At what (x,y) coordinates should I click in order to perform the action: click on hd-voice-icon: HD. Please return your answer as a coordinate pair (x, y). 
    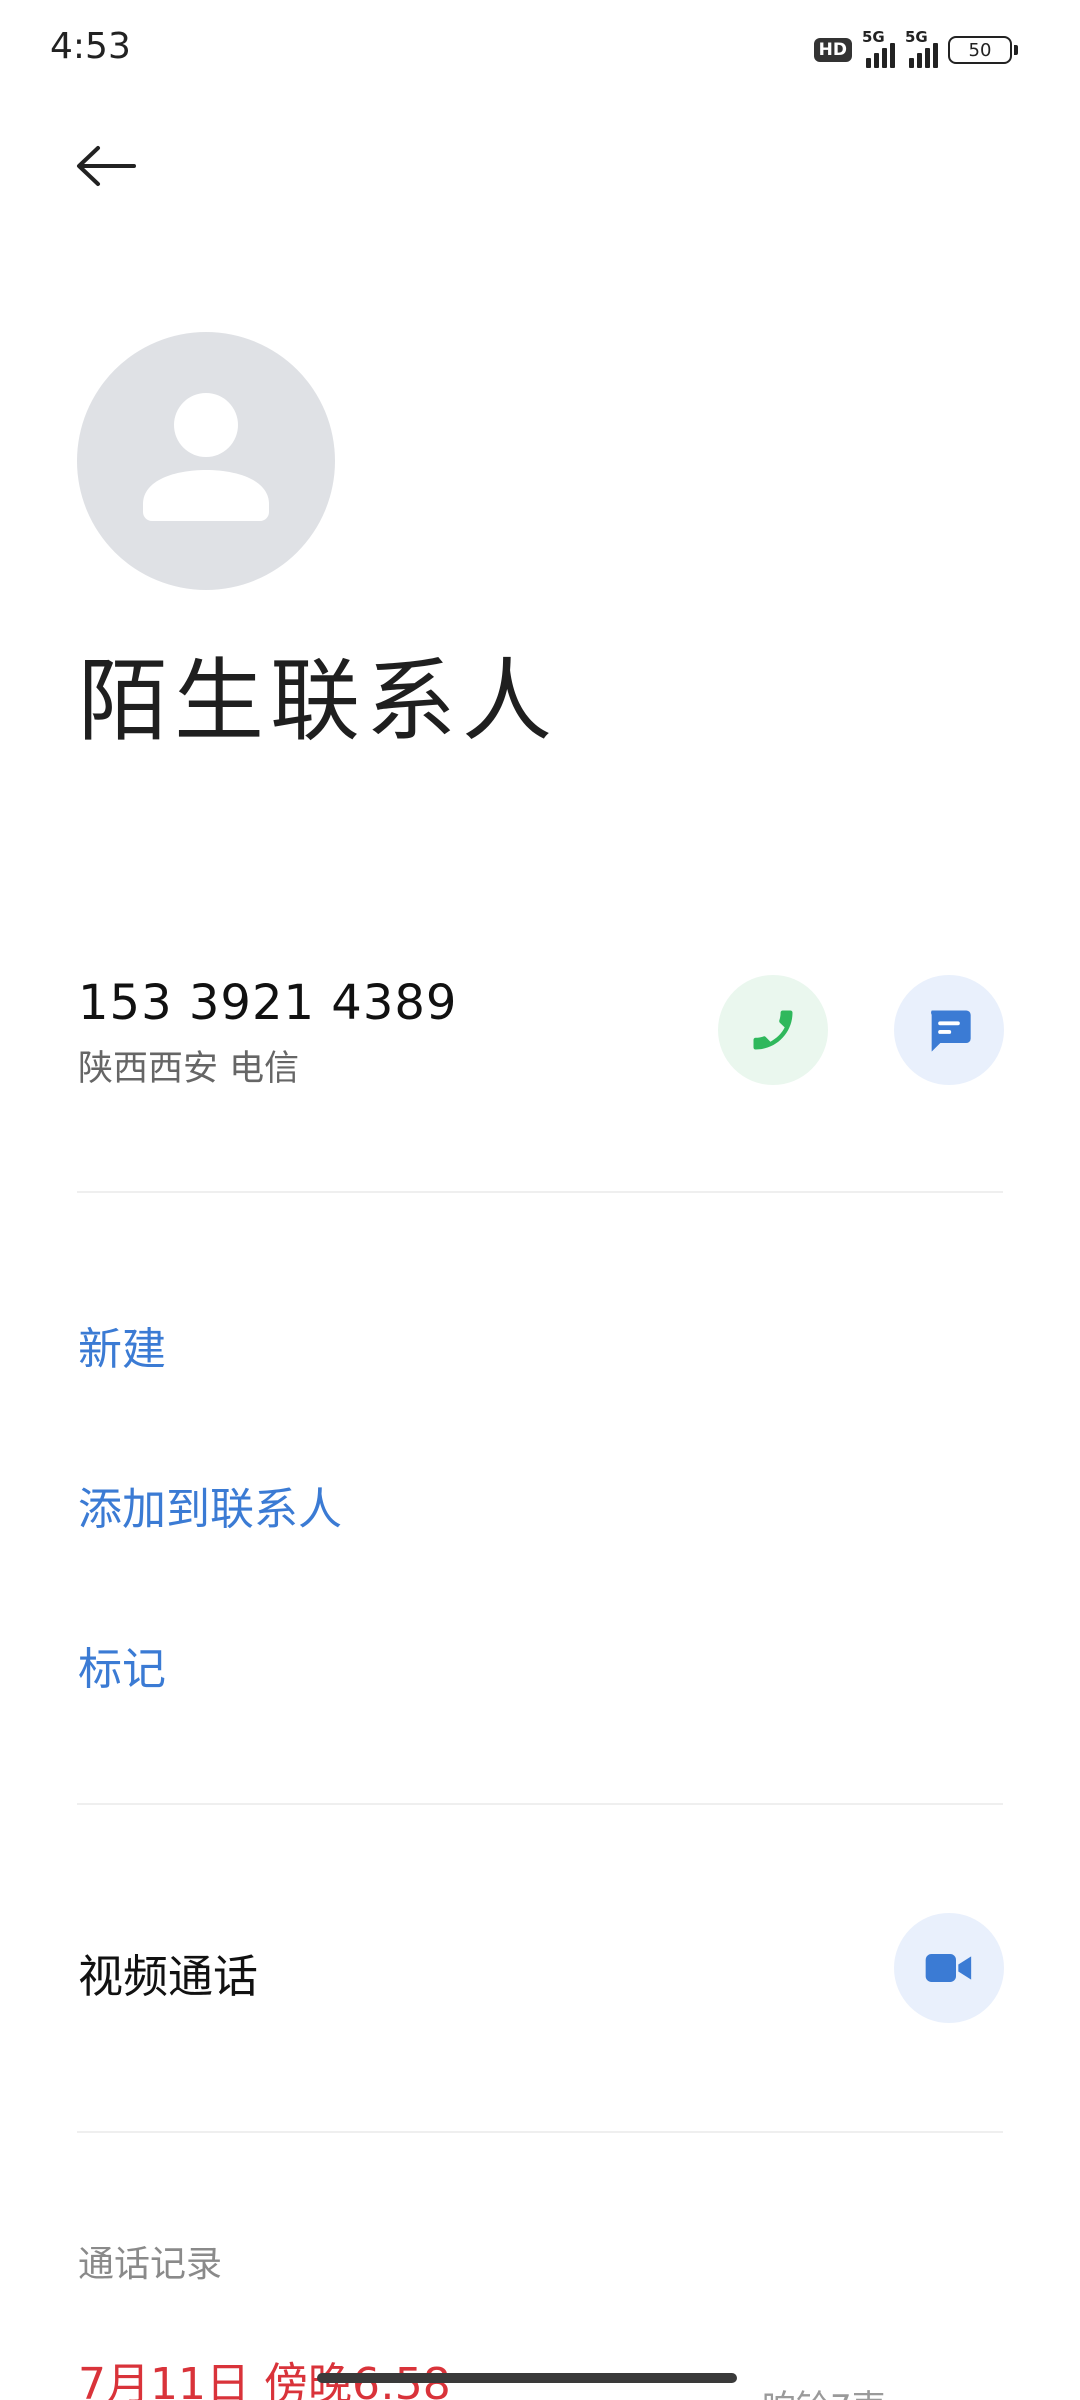
    Looking at the image, I should click on (832, 50).